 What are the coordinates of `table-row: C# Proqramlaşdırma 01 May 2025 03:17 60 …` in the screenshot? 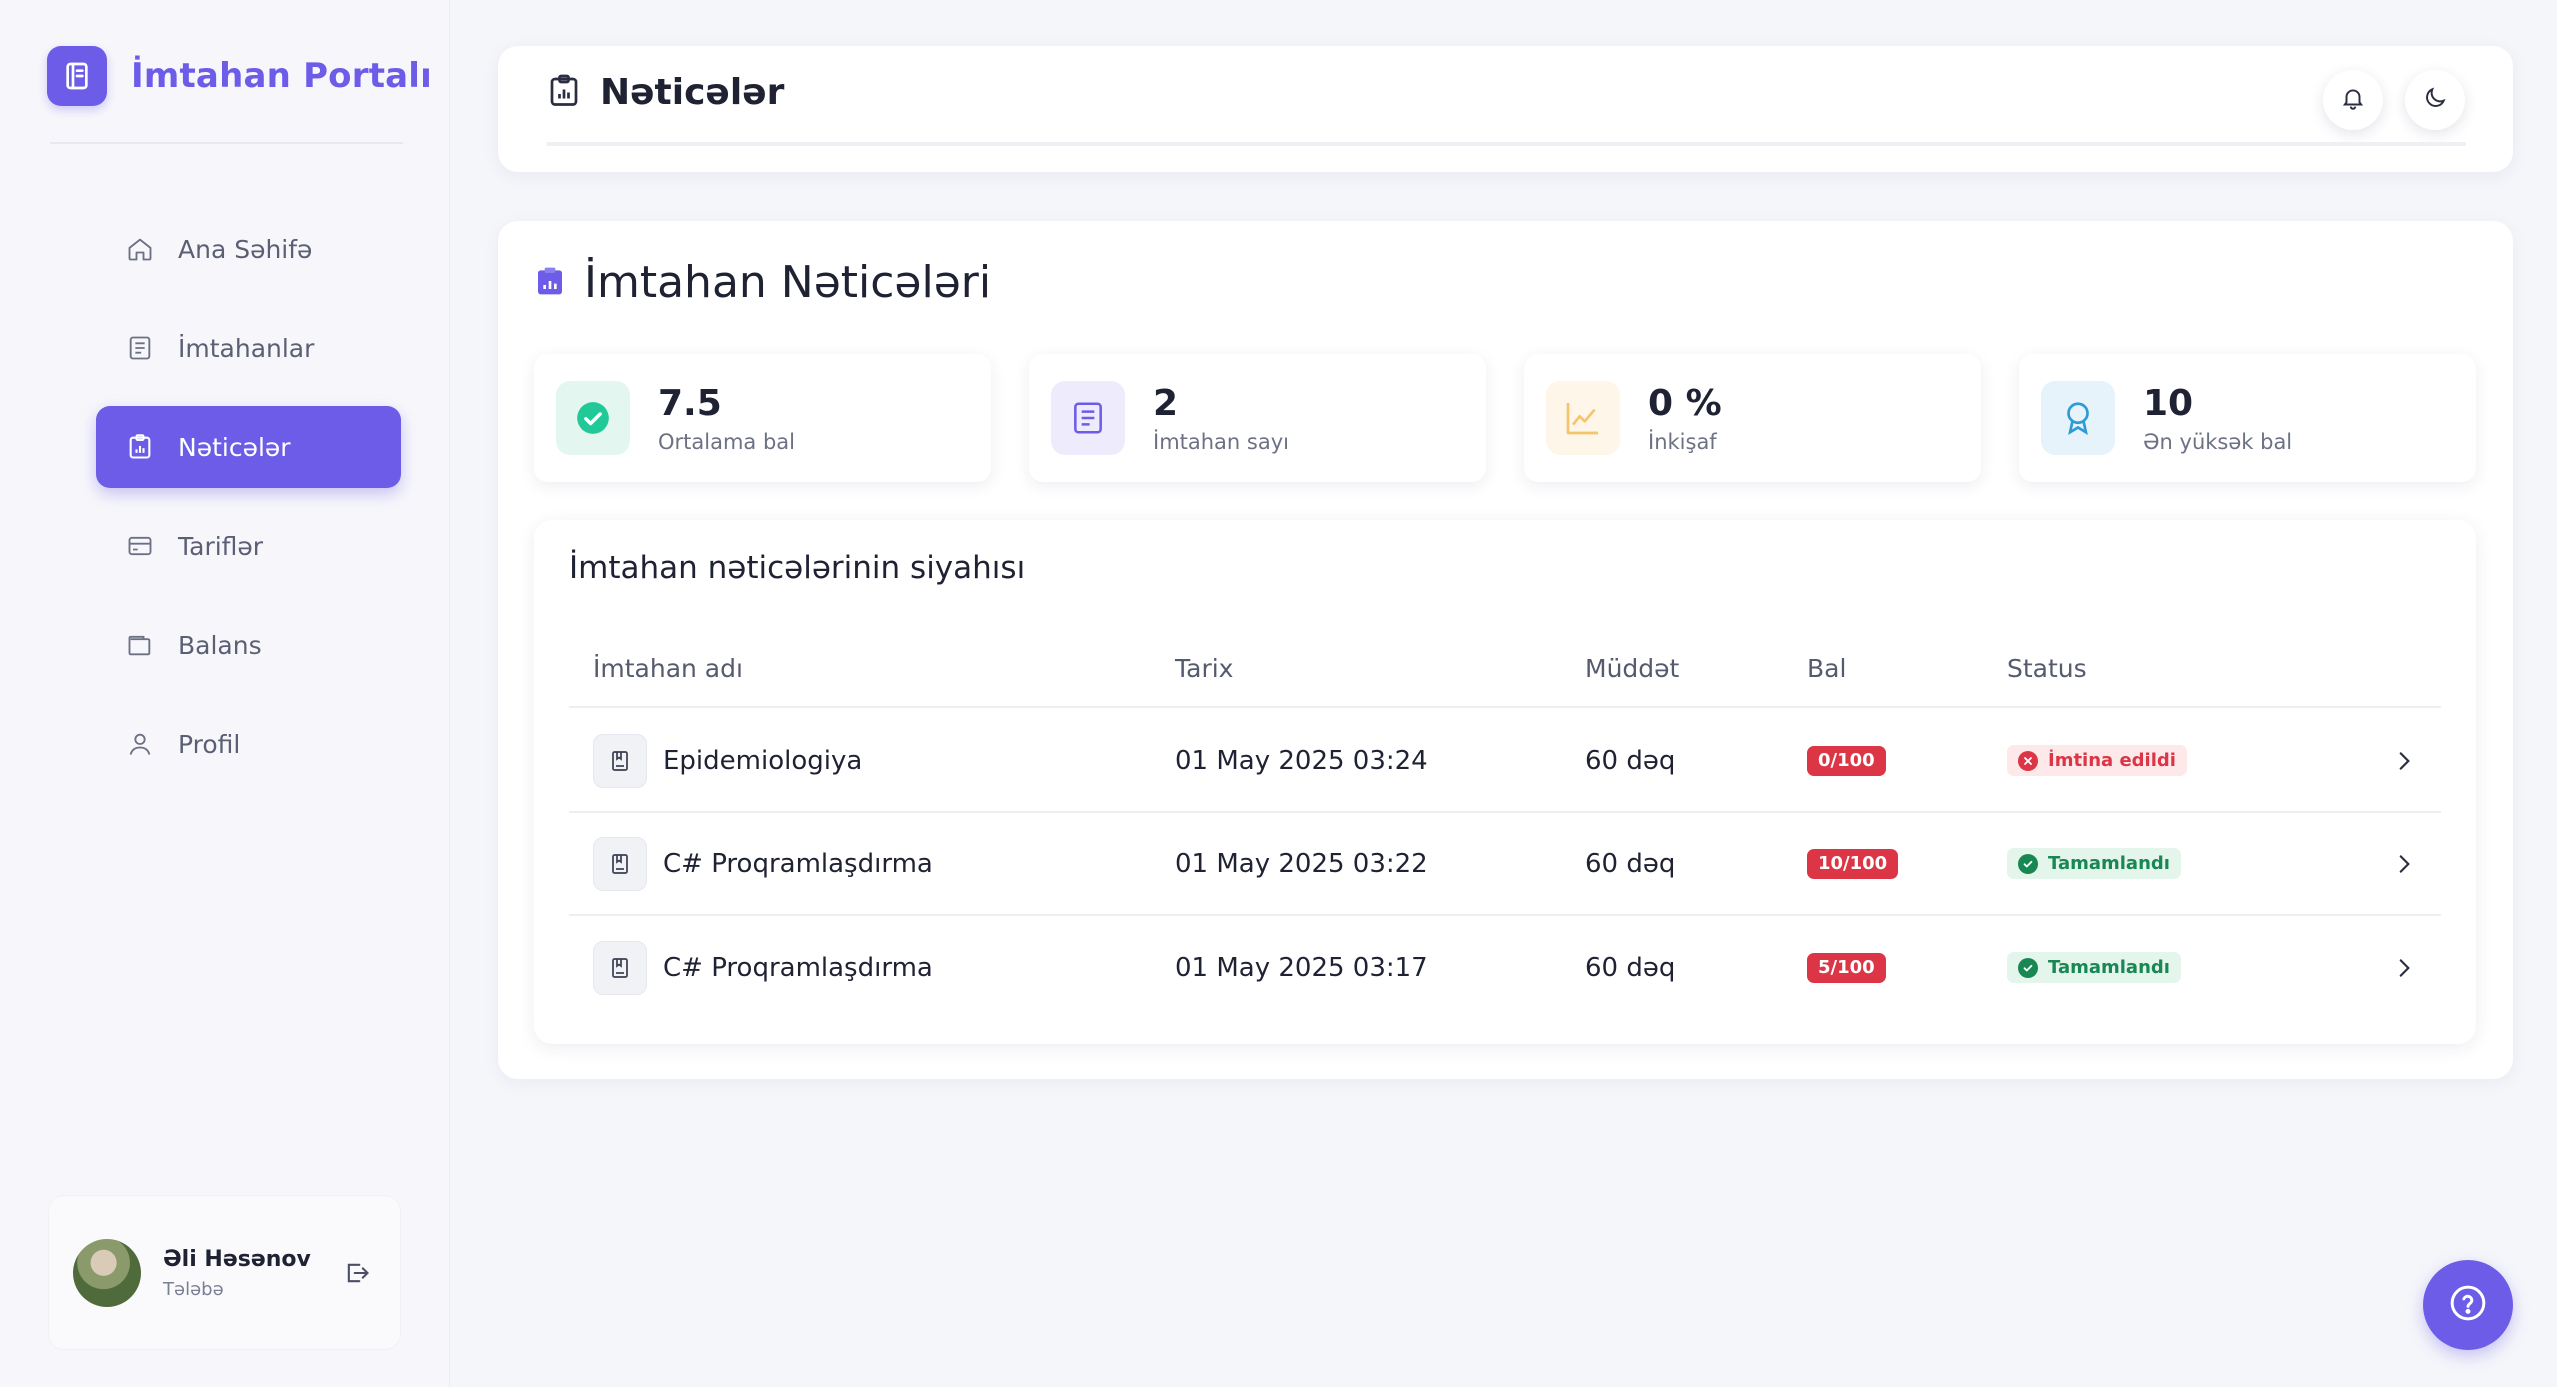 It's located at (1505, 967).